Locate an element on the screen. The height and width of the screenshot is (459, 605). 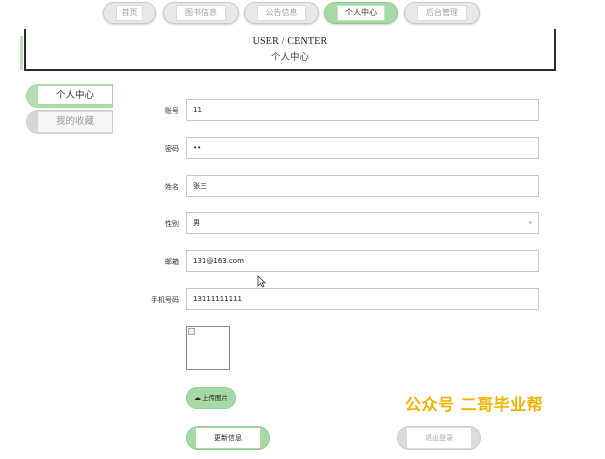
email-field: 131@163.com is located at coordinates (362, 261).